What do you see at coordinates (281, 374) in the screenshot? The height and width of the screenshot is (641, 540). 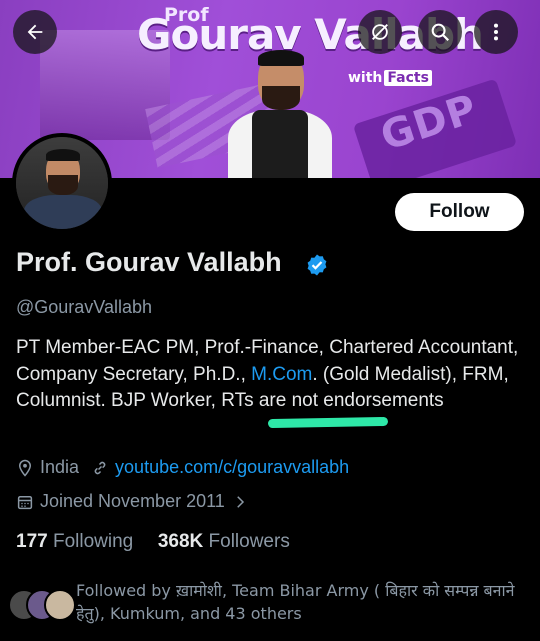 I see `bio-mcom-link: M.Com` at bounding box center [281, 374].